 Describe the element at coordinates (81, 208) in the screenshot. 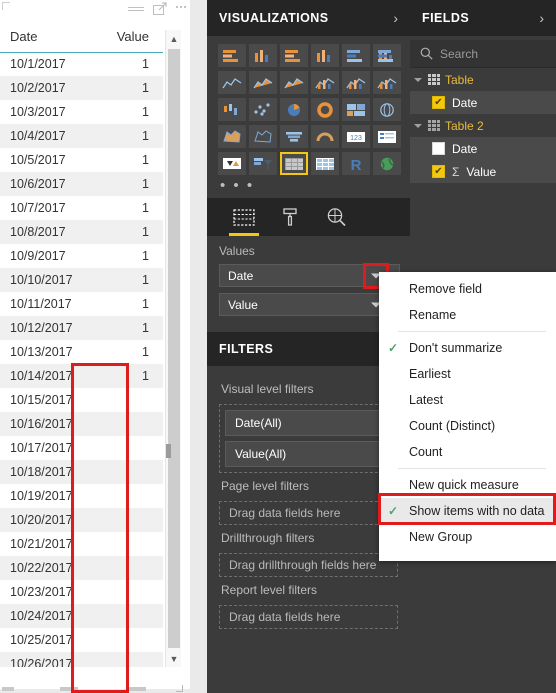

I see `table-row: 10/7/2017 1` at that location.